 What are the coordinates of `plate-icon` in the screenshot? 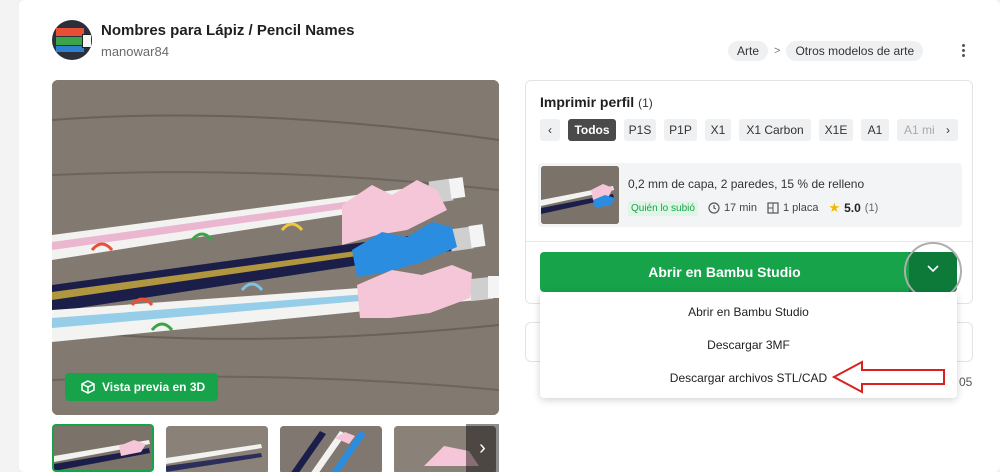 It's located at (773, 208).